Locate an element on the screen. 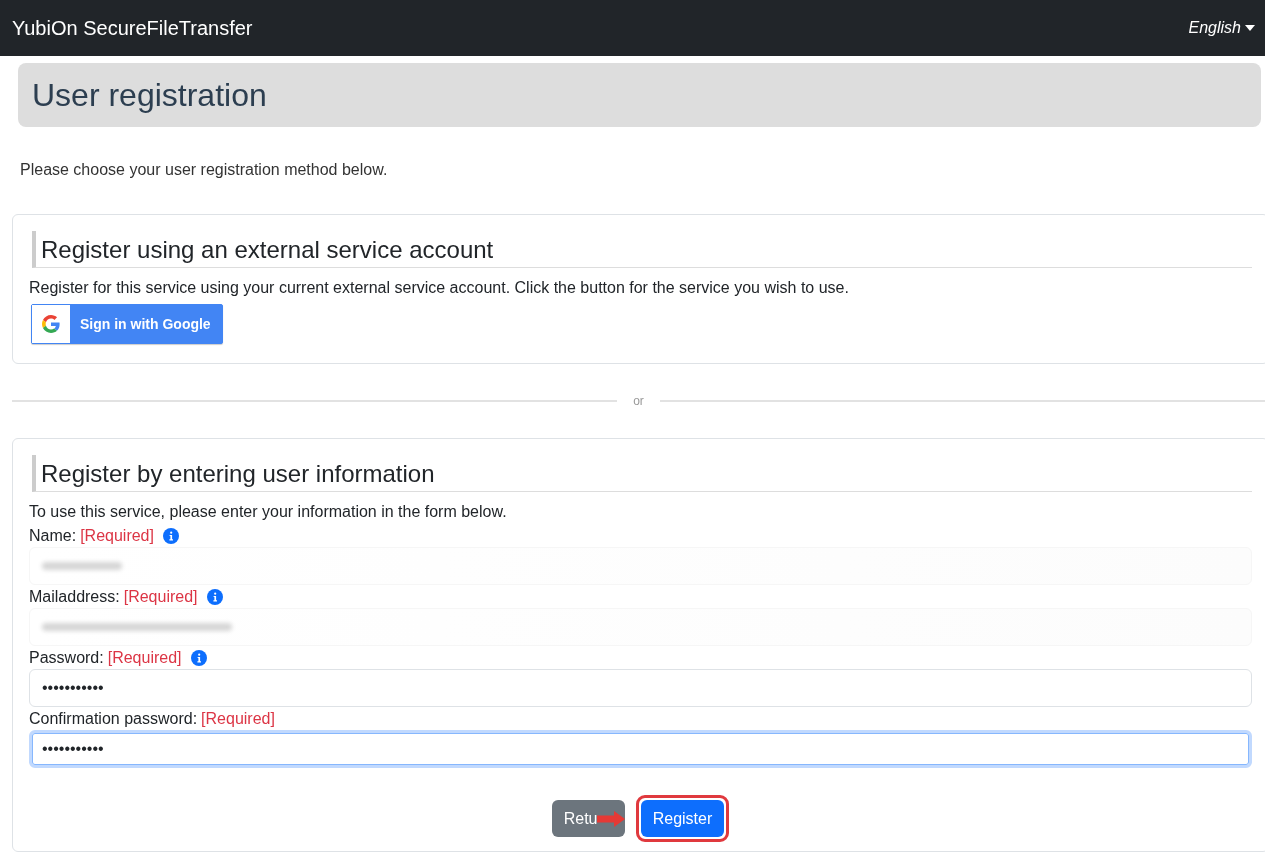 The image size is (1265, 860). brand-title: YubiOn SecureFileTransfer is located at coordinates (132, 28).